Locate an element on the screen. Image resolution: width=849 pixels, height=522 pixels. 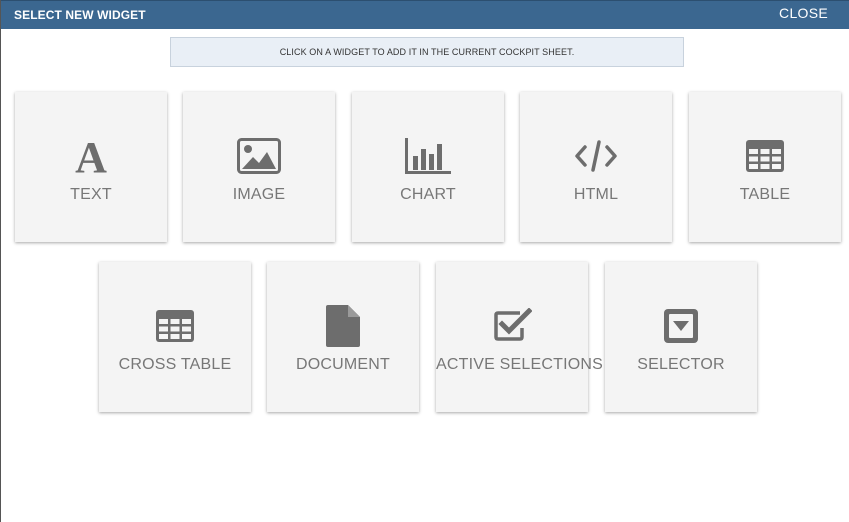
document-icon is located at coordinates (343, 326).